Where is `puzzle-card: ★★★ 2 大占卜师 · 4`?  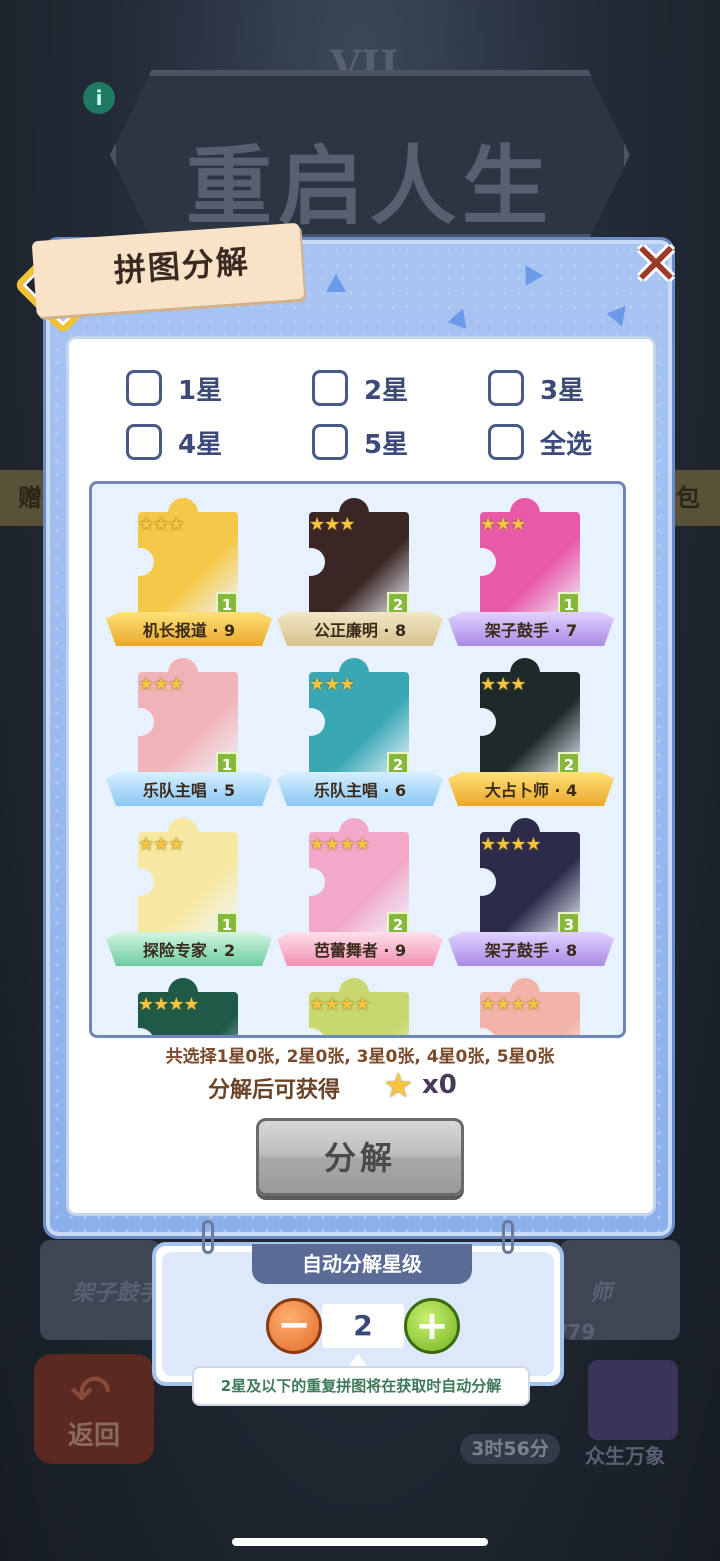
puzzle-card: ★★★ 2 大占卜师 · 4 is located at coordinates (531, 732).